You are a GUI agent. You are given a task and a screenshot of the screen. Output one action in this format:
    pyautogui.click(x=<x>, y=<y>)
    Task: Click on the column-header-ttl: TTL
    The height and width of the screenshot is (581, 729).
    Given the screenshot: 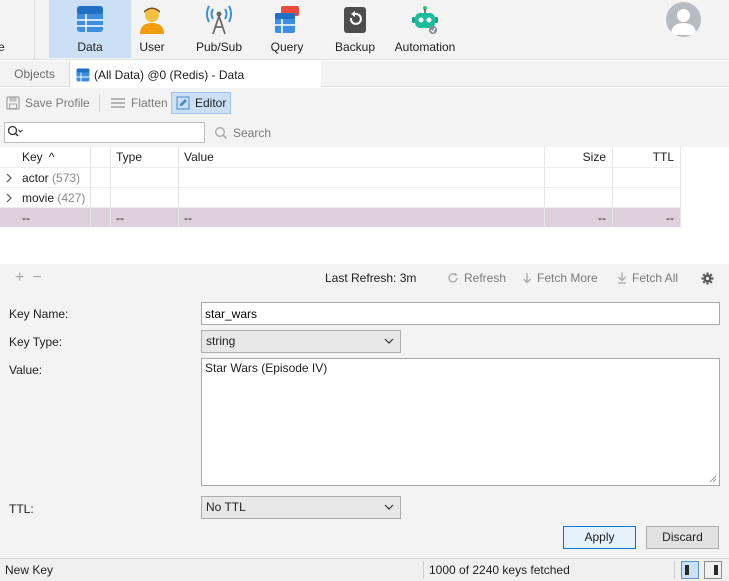 What is the action you would take?
    pyautogui.click(x=647, y=157)
    